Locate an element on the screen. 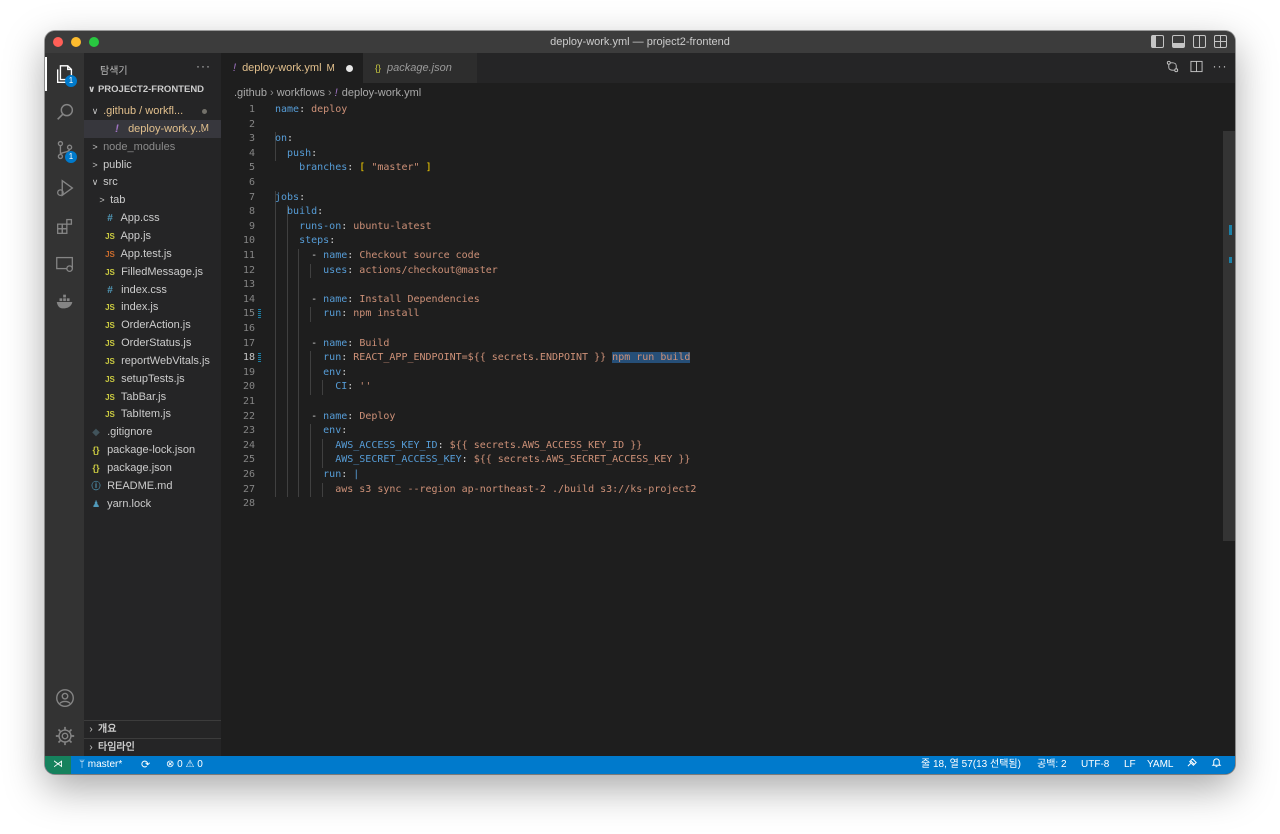 Image resolution: width=1280 pixels, height=834 pixels. manage-button is located at coordinates (64, 736).